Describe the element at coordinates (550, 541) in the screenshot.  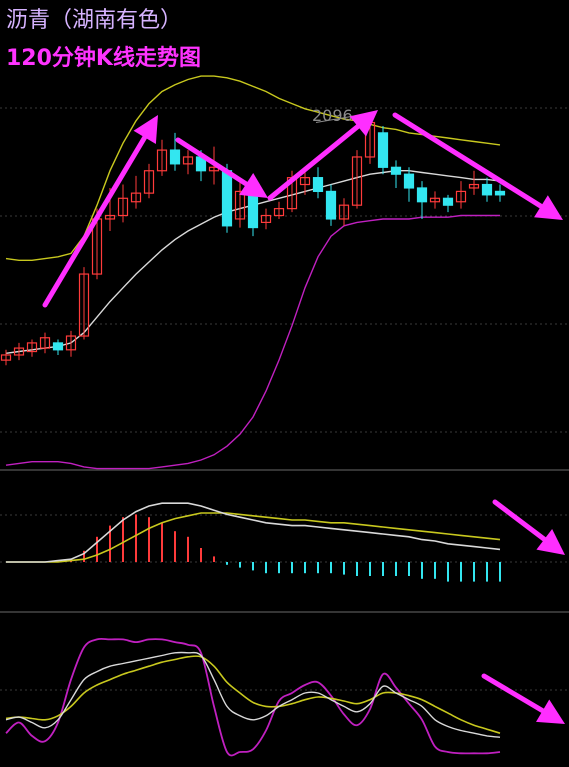
I see `macd-arrow-down-head` at that location.